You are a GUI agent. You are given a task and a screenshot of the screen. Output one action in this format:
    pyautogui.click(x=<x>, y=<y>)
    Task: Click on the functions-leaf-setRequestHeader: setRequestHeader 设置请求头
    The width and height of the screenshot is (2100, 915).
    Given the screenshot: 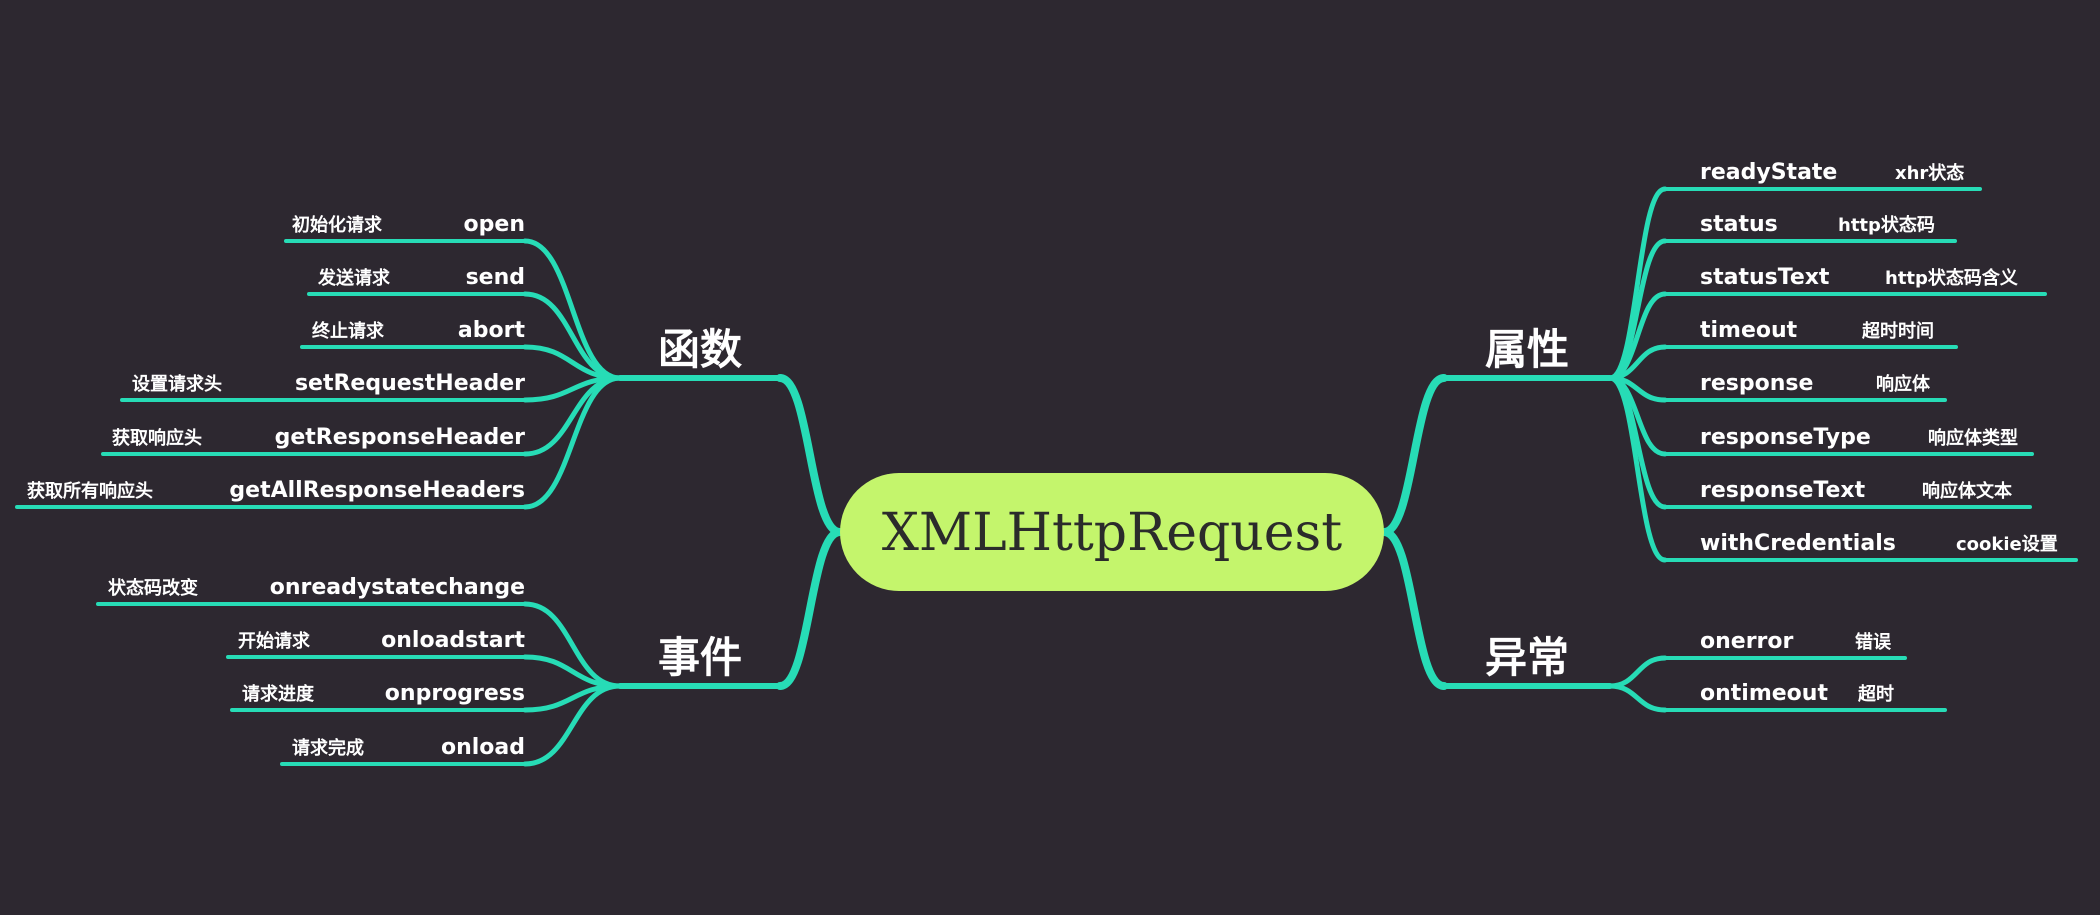 What is the action you would take?
    pyautogui.click(x=328, y=383)
    